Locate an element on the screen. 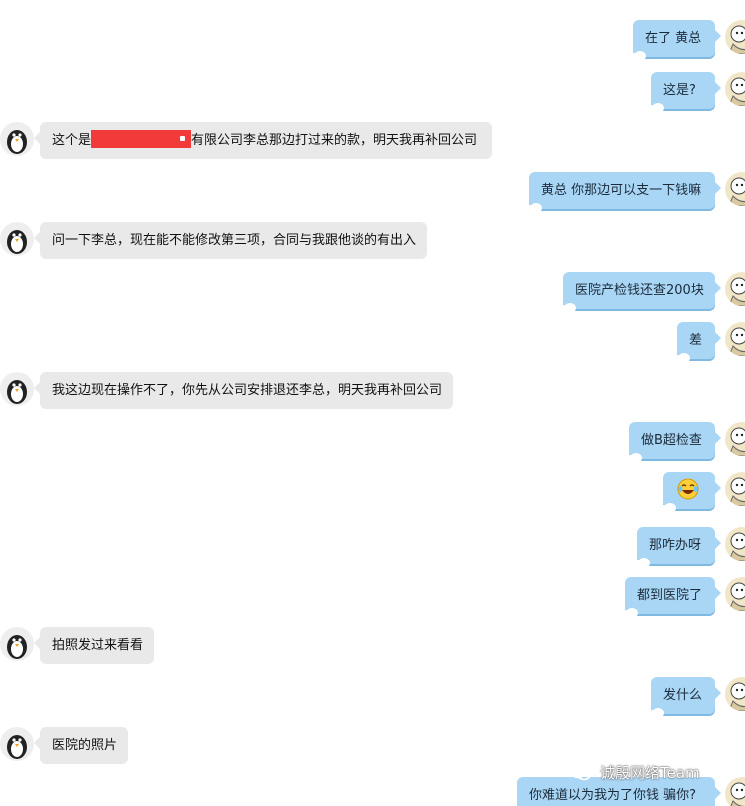 Image resolution: width=745 pixels, height=806 pixels. watermark: 诚殷网络Team is located at coordinates (635, 772).